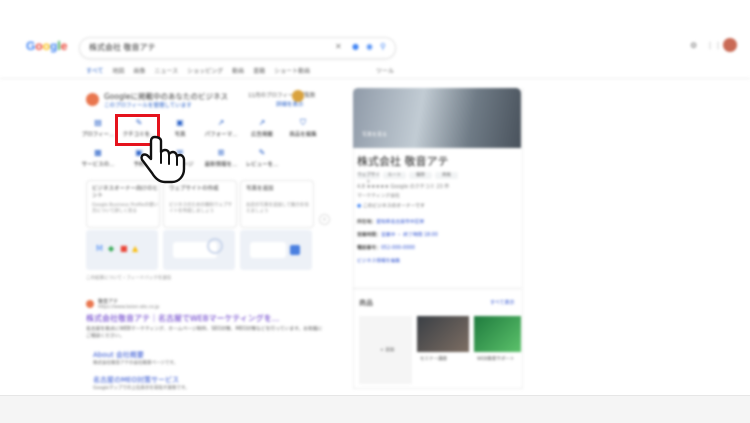 The width and height of the screenshot is (750, 423). Describe the element at coordinates (108, 301) in the screenshot. I see `result-site-name: 敬音アテ` at that location.